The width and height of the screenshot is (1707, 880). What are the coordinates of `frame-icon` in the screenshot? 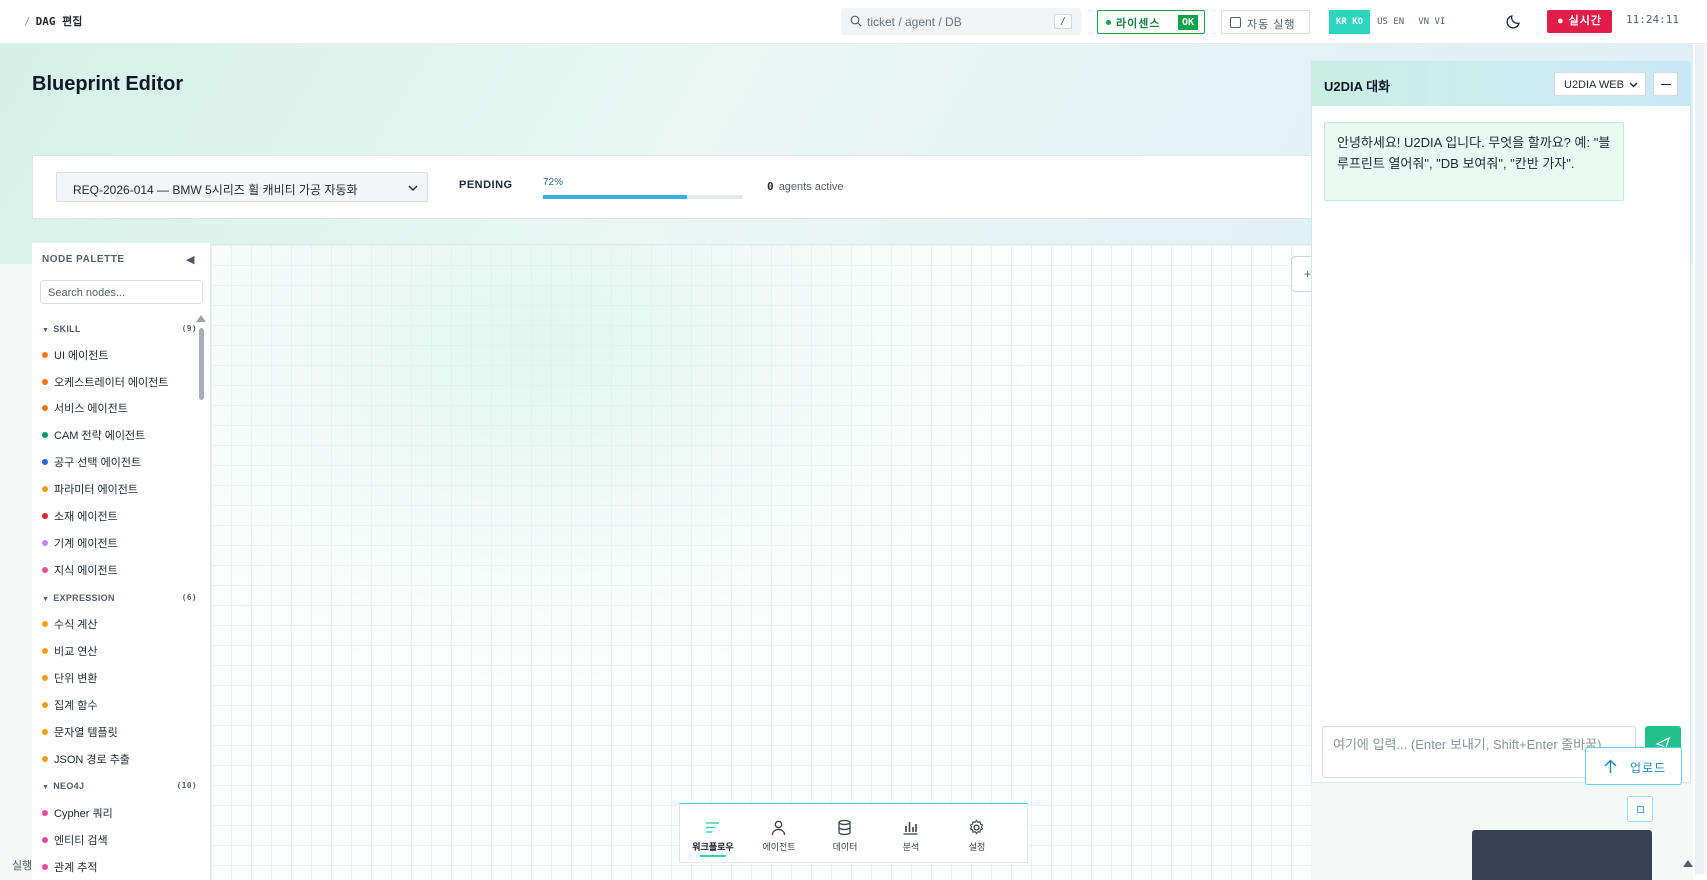 It's located at (1640, 809).